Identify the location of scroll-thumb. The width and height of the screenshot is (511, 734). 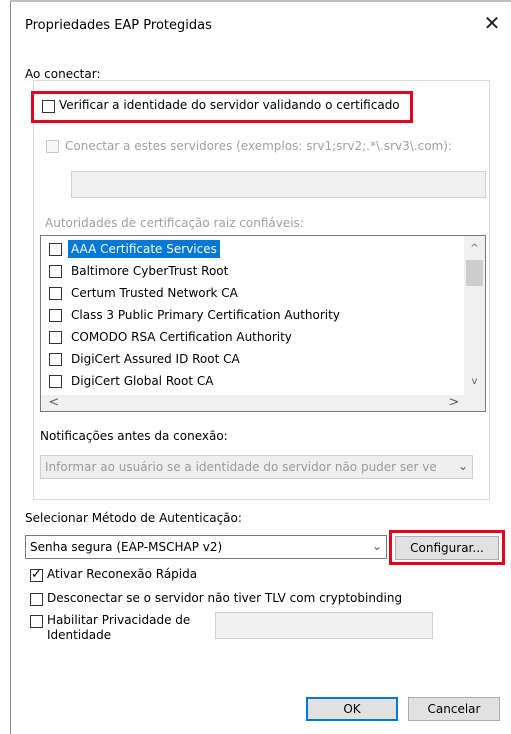
(474, 273).